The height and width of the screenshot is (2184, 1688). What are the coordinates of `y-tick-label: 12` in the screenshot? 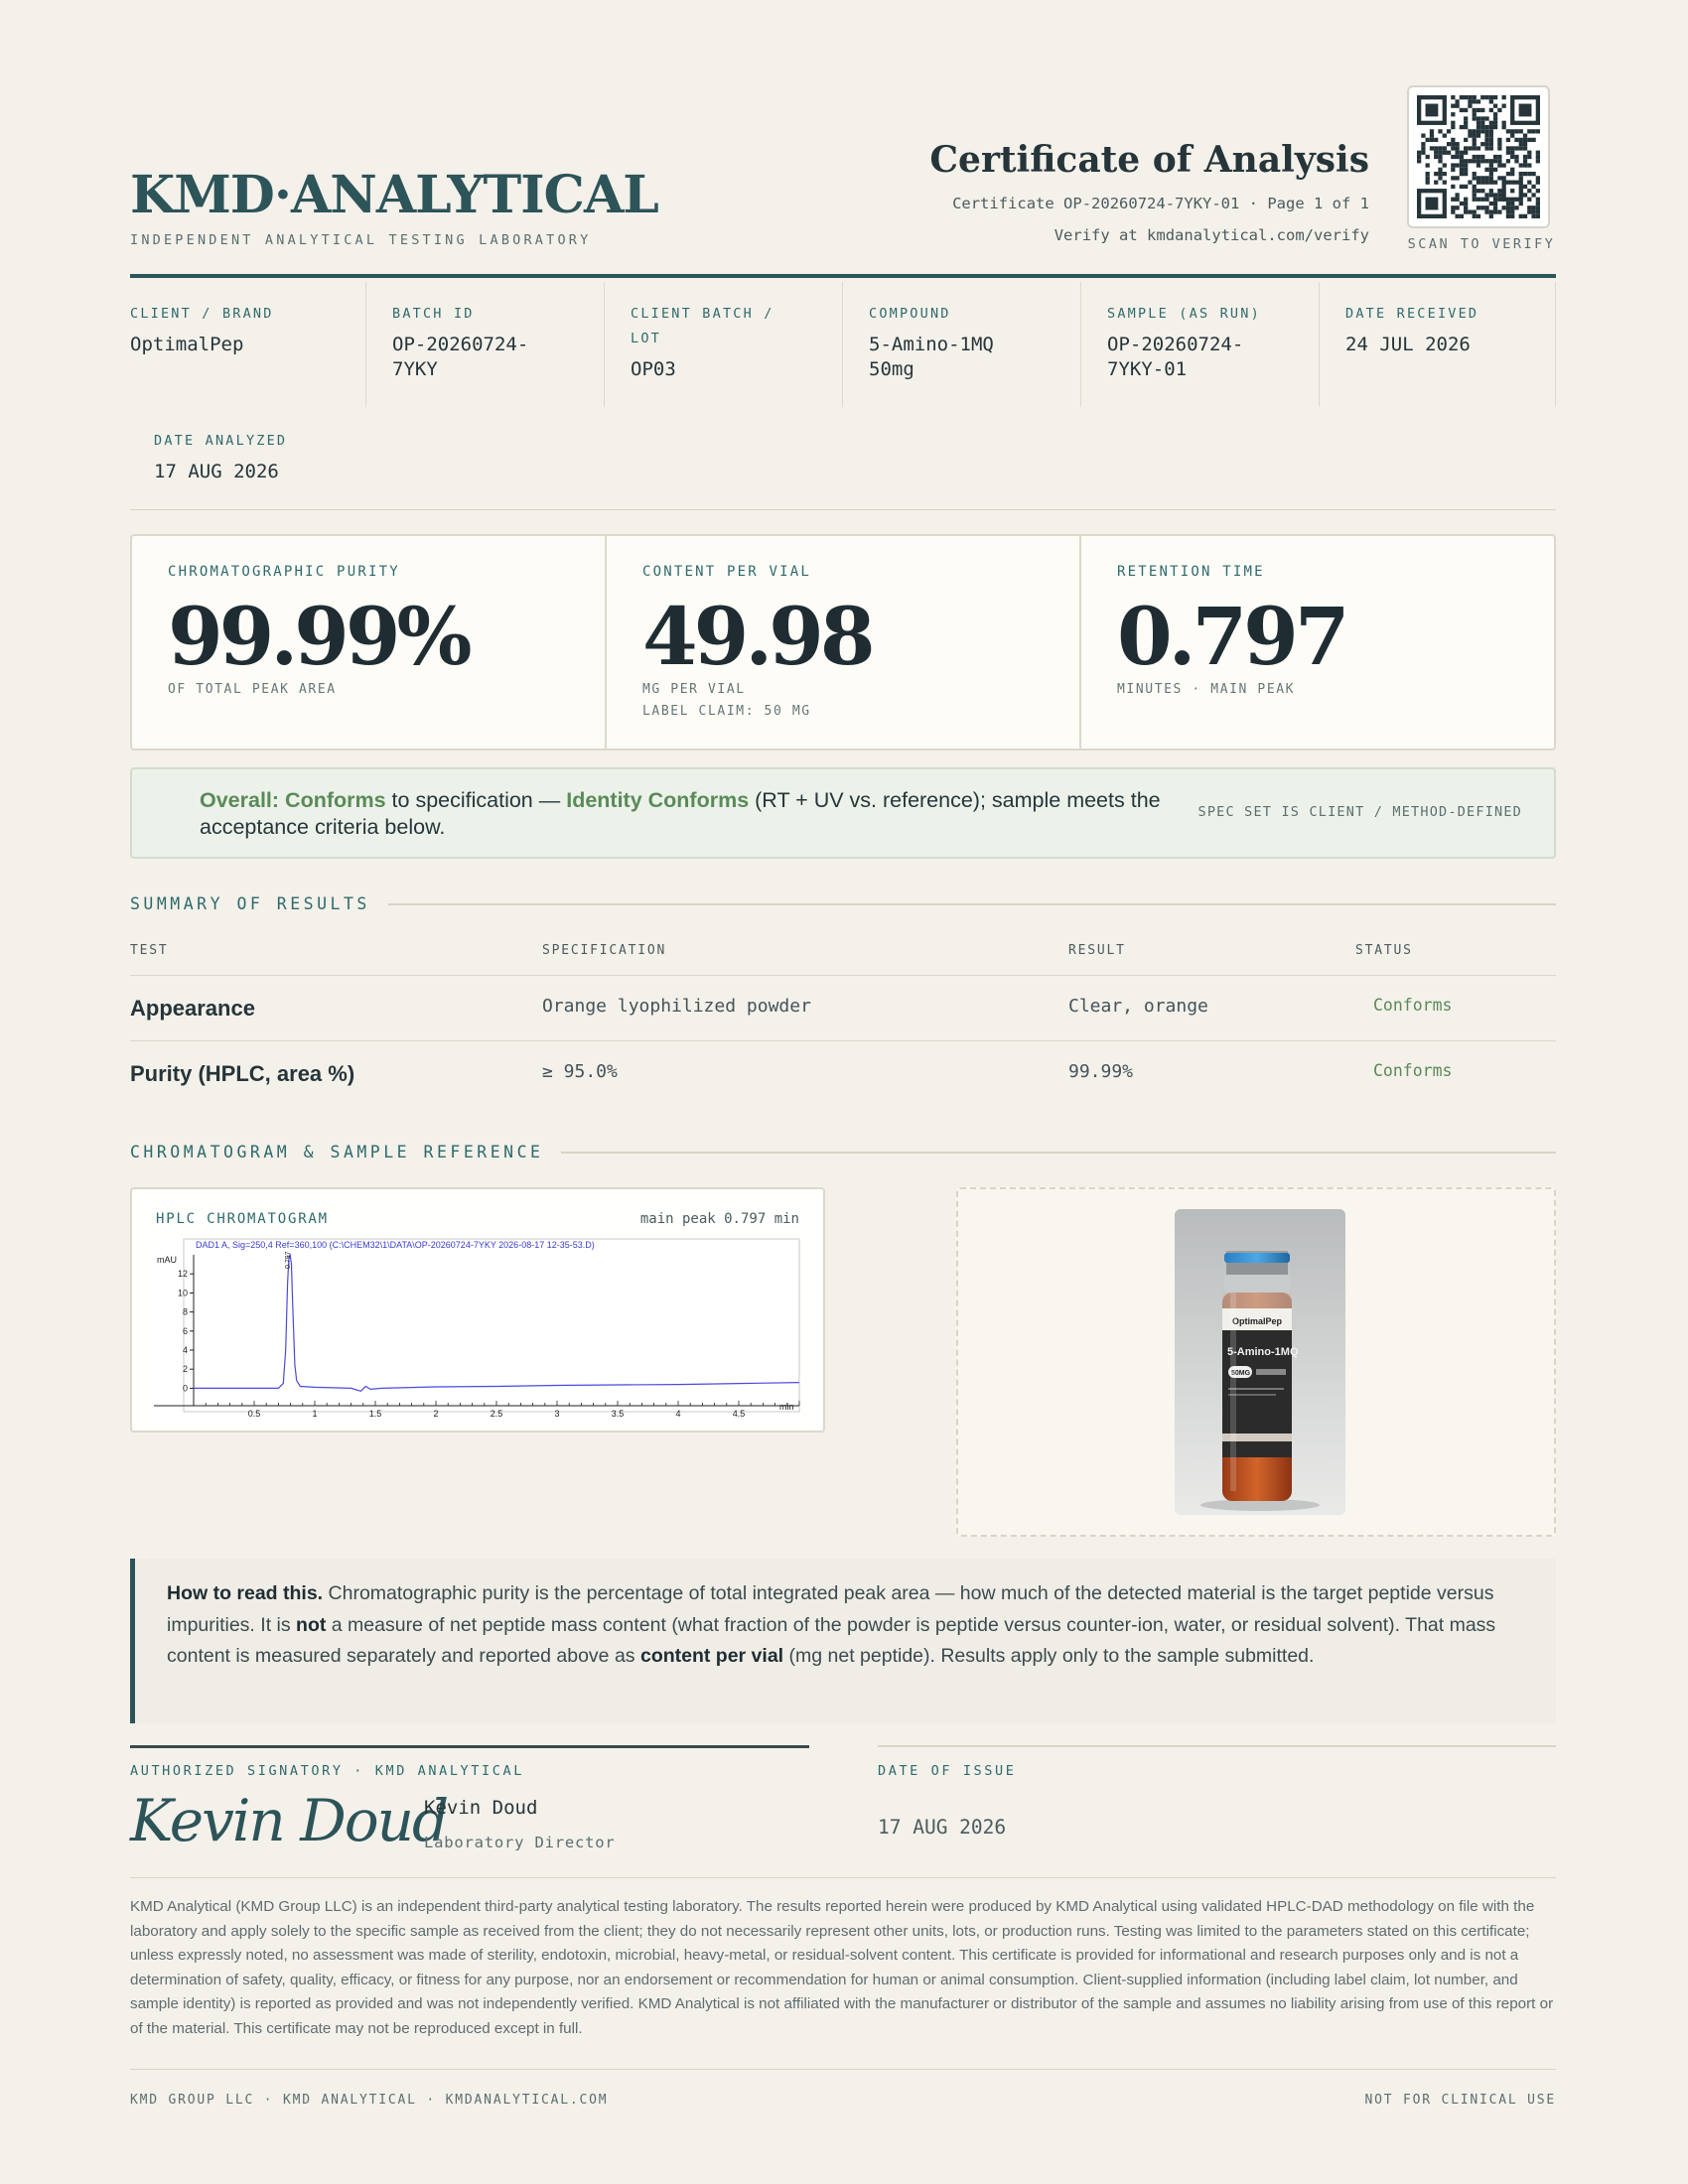 It's located at (183, 1274).